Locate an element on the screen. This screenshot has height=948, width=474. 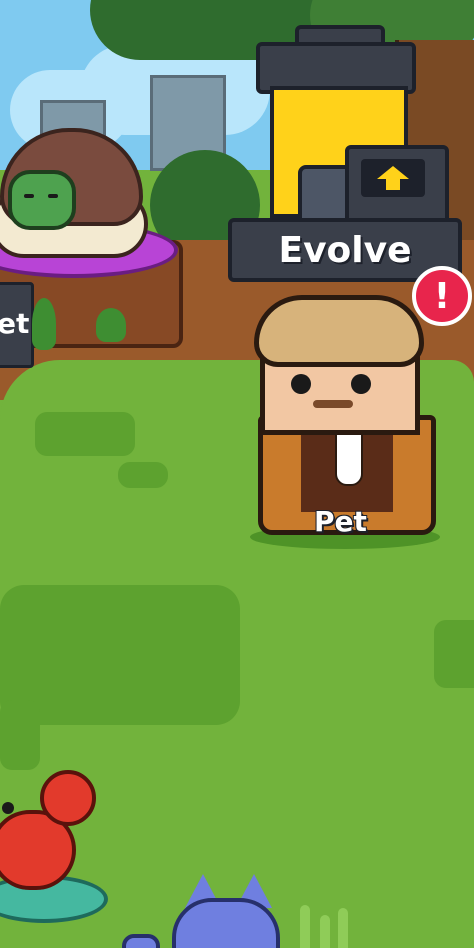
pet-character: Pet is located at coordinates (345, 422).